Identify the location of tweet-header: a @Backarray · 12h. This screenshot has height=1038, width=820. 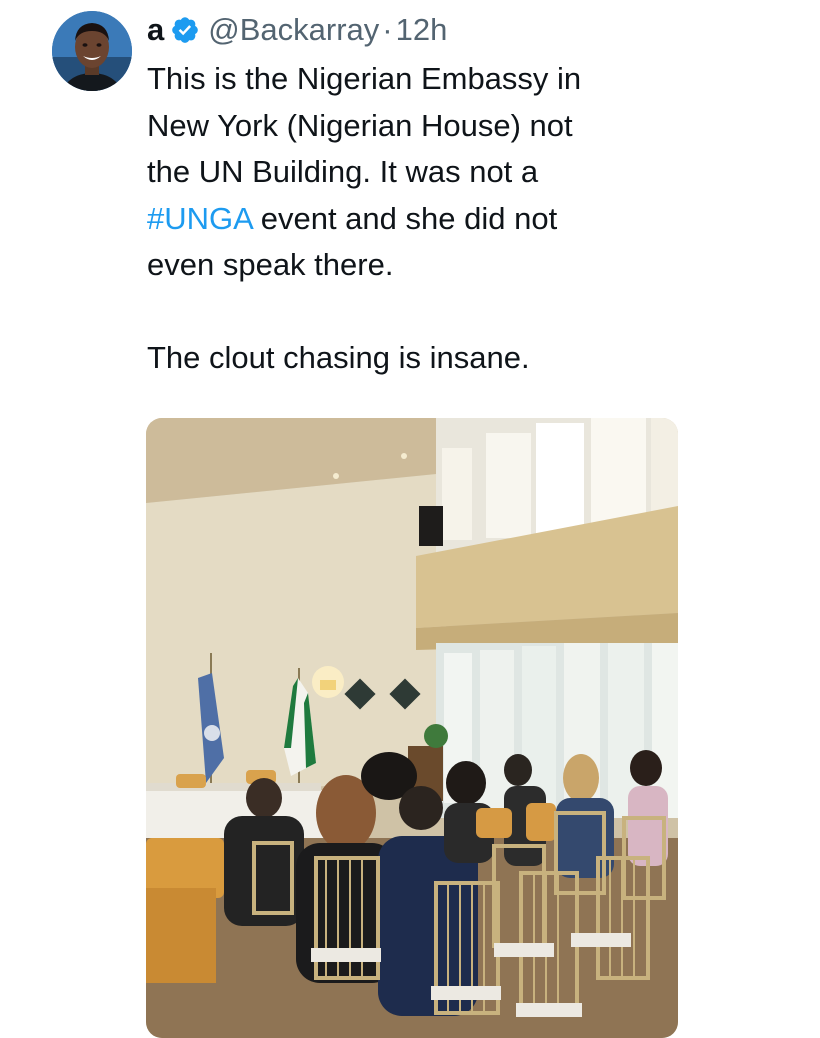
(297, 30).